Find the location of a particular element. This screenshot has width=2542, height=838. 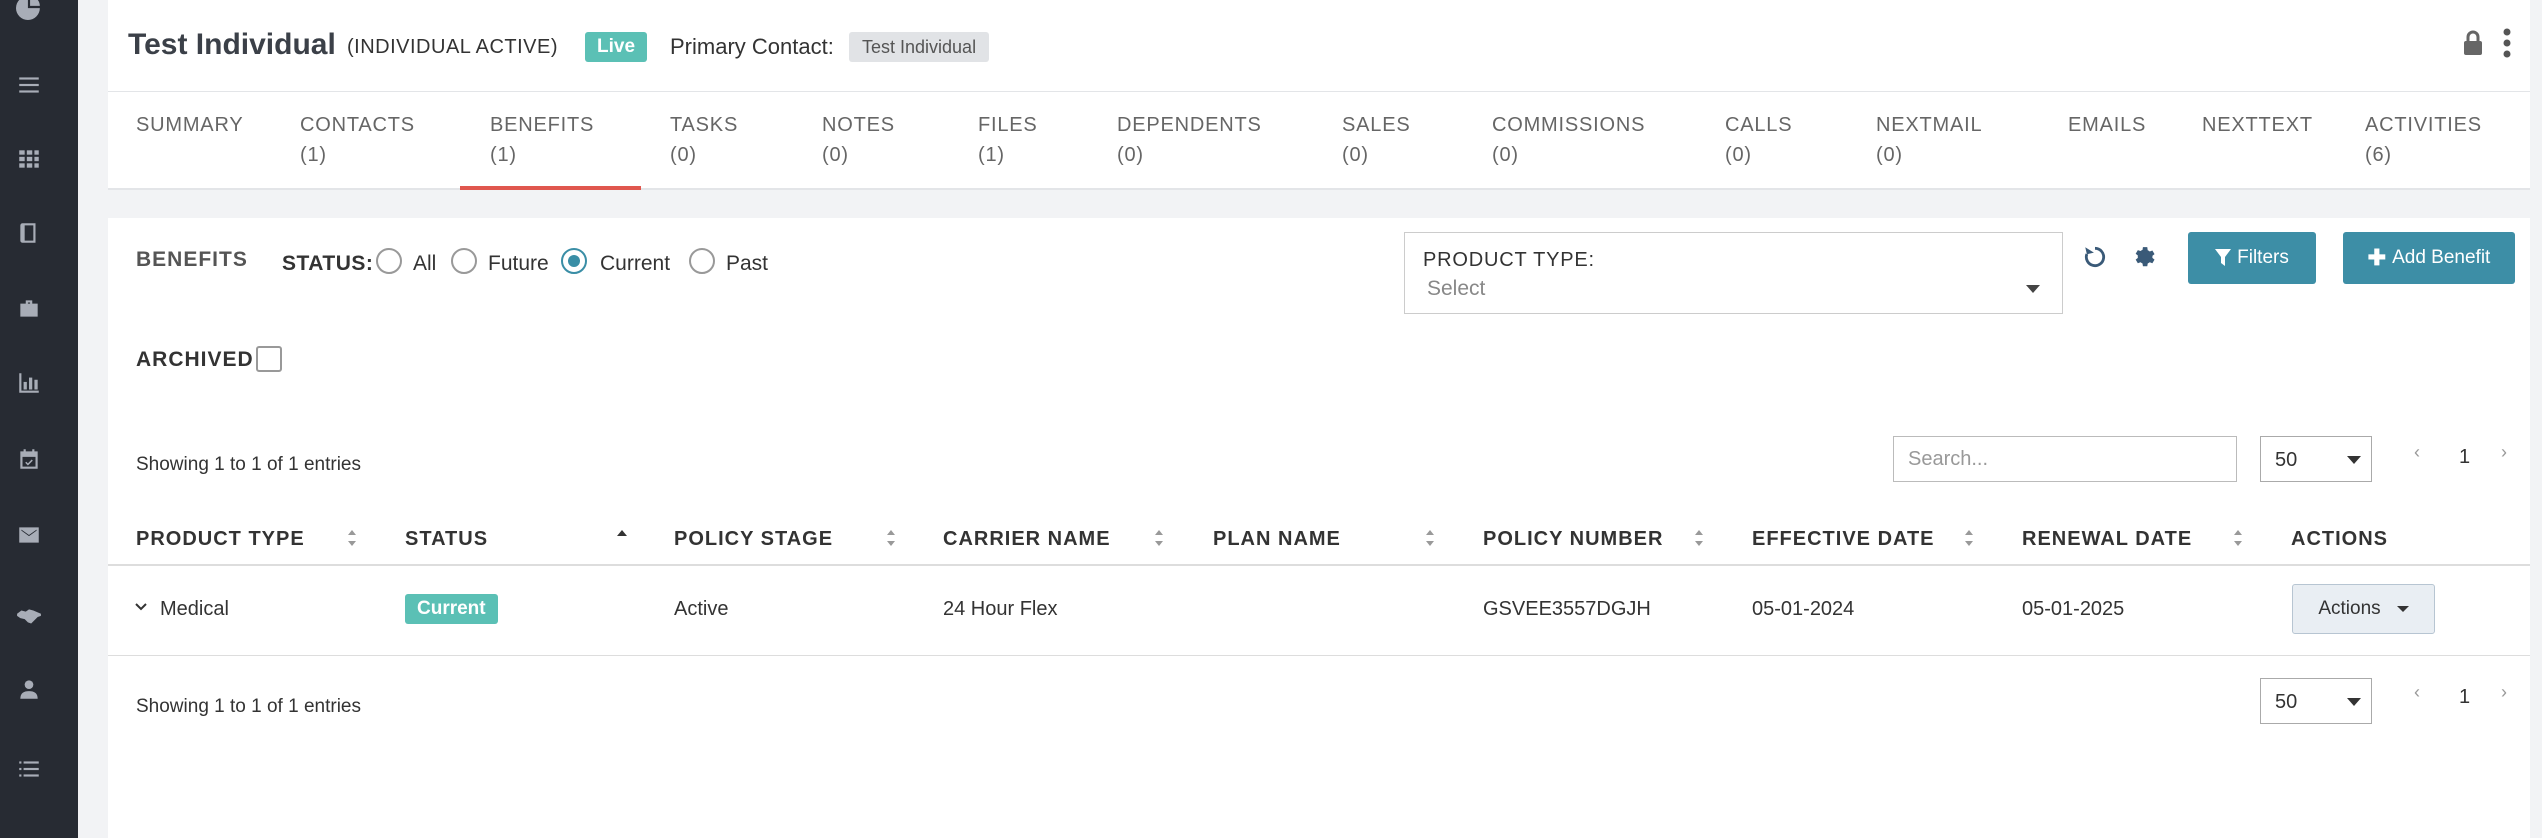

tab-commissions: COMMISSIONS (0) is located at coordinates (1568, 140).